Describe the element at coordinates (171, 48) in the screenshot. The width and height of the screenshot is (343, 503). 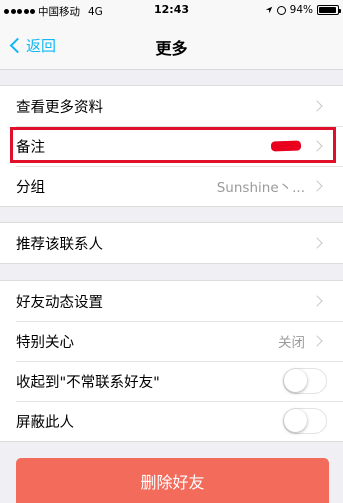
I see `page-title: 更多` at that location.